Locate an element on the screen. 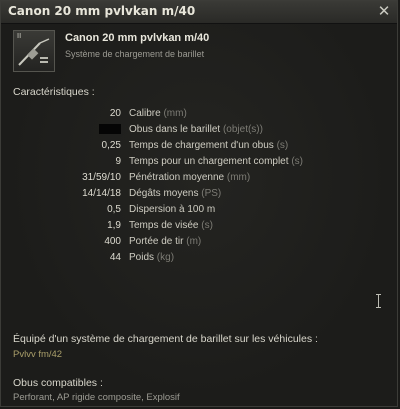  stat-label: Dégâts moyens (PS) is located at coordinates (175, 193).